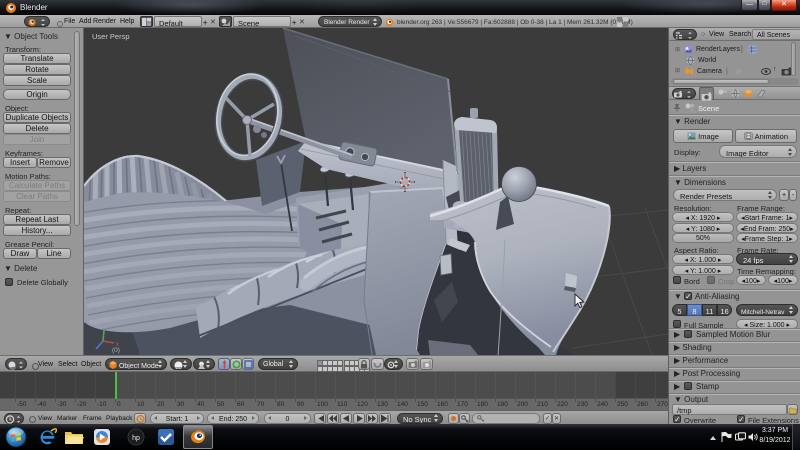 The height and width of the screenshot is (450, 800). I want to click on svg-text: hp, so click(136, 438).